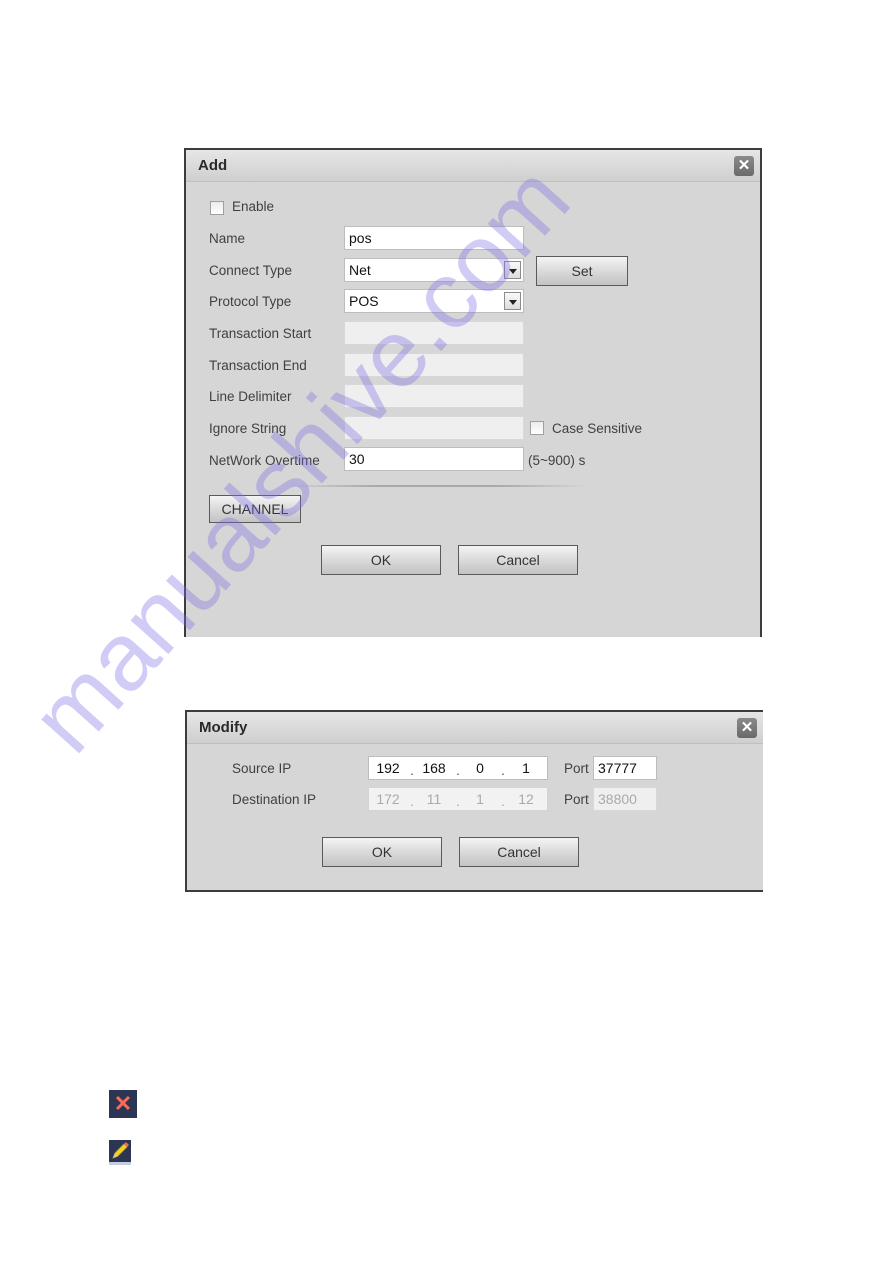 Image resolution: width=893 pixels, height=1263 pixels. I want to click on transaction-start-label: Transaction Start, so click(260, 333).